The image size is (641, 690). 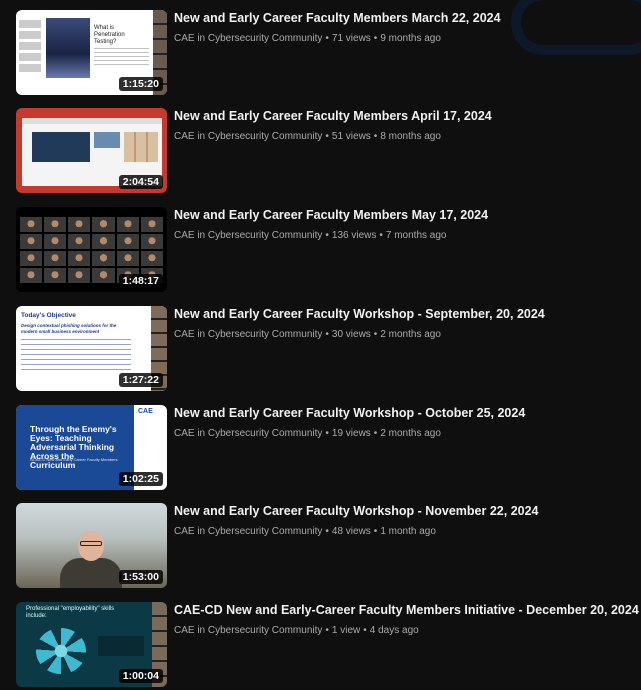 What do you see at coordinates (48, 315) in the screenshot?
I see `thumbnail-text: Today's Objective` at bounding box center [48, 315].